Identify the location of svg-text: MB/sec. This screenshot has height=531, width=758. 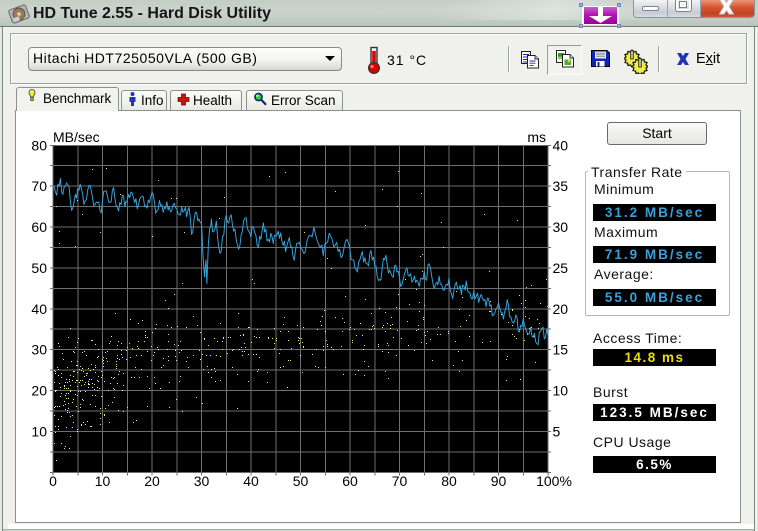
(76, 137).